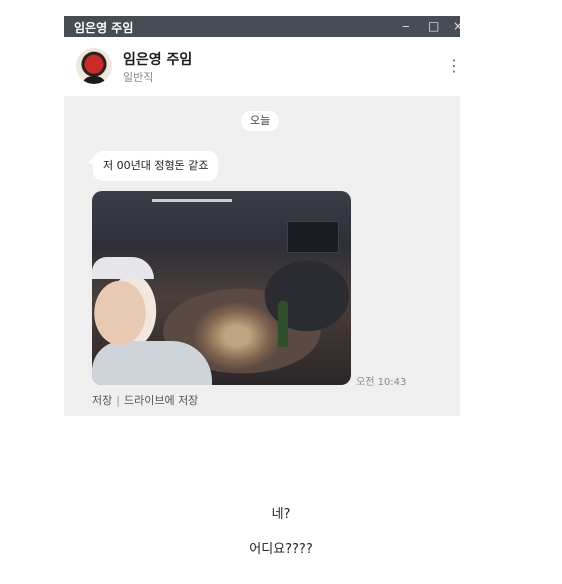 The width and height of the screenshot is (562, 584). Describe the element at coordinates (281, 549) in the screenshot. I see `caption-line-2: 어디요????` at that location.